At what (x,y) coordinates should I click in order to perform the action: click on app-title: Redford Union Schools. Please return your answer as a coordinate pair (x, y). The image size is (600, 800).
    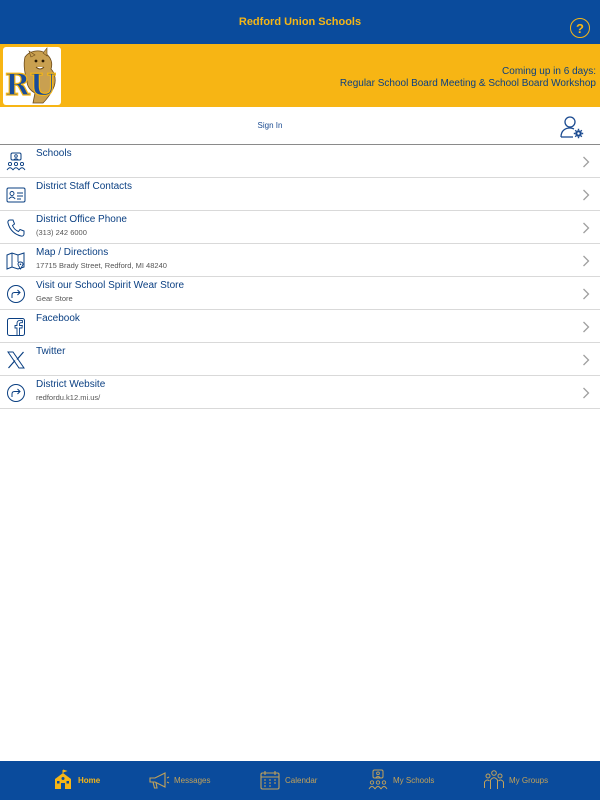
    Looking at the image, I should click on (300, 22).